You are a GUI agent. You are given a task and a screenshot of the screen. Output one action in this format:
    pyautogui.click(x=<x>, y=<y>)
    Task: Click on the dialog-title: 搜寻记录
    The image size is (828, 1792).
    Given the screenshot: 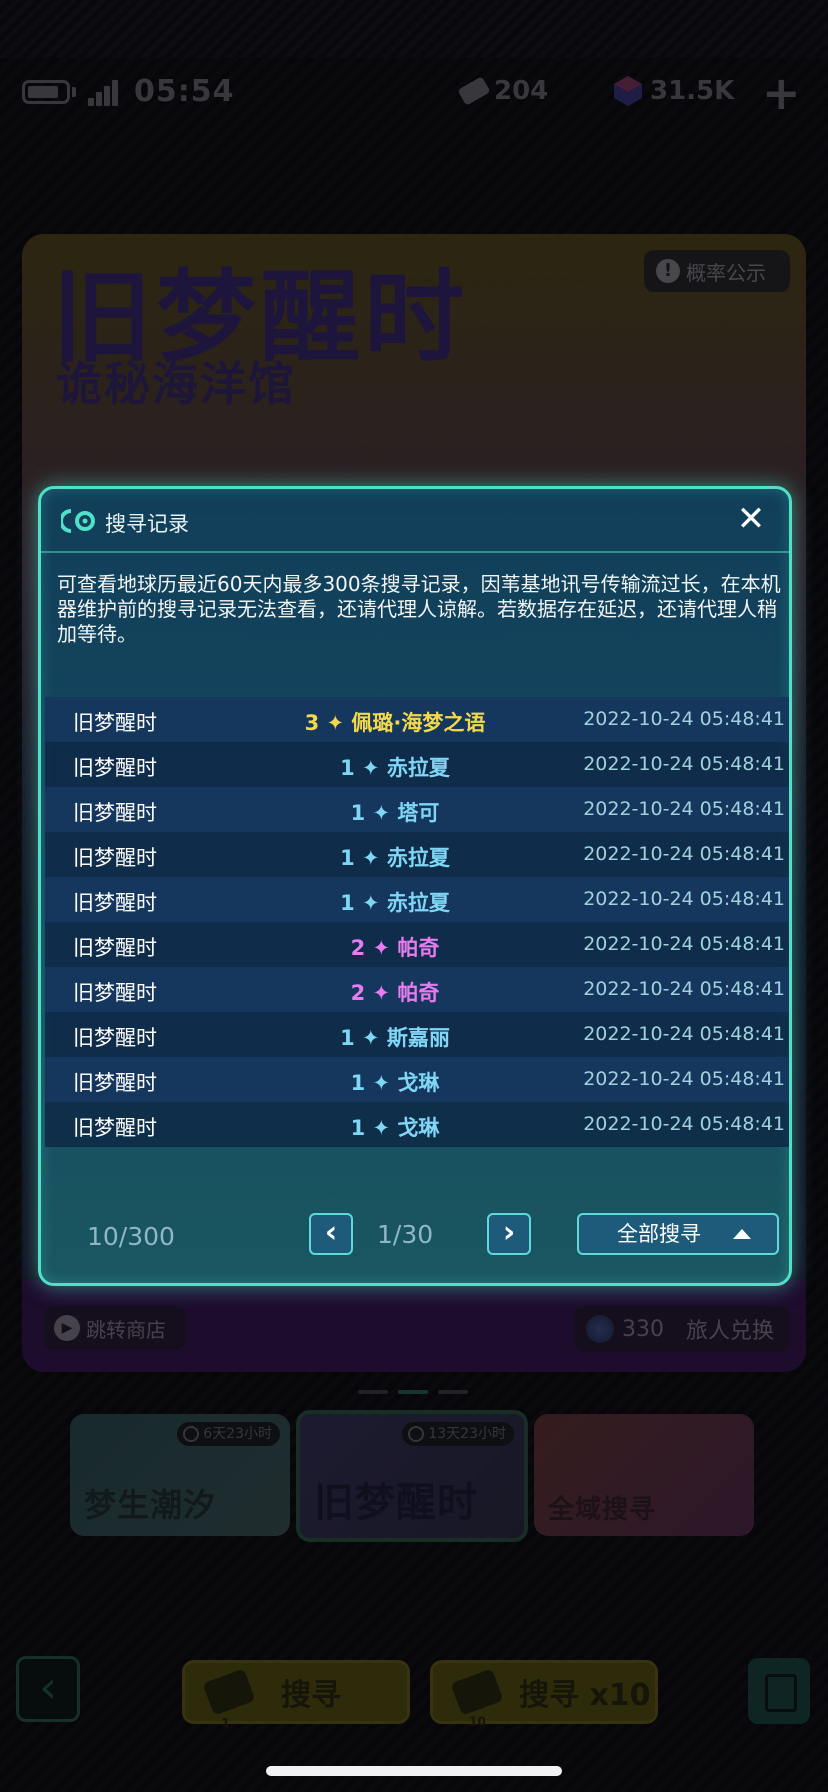 What is the action you would take?
    pyautogui.click(x=147, y=524)
    